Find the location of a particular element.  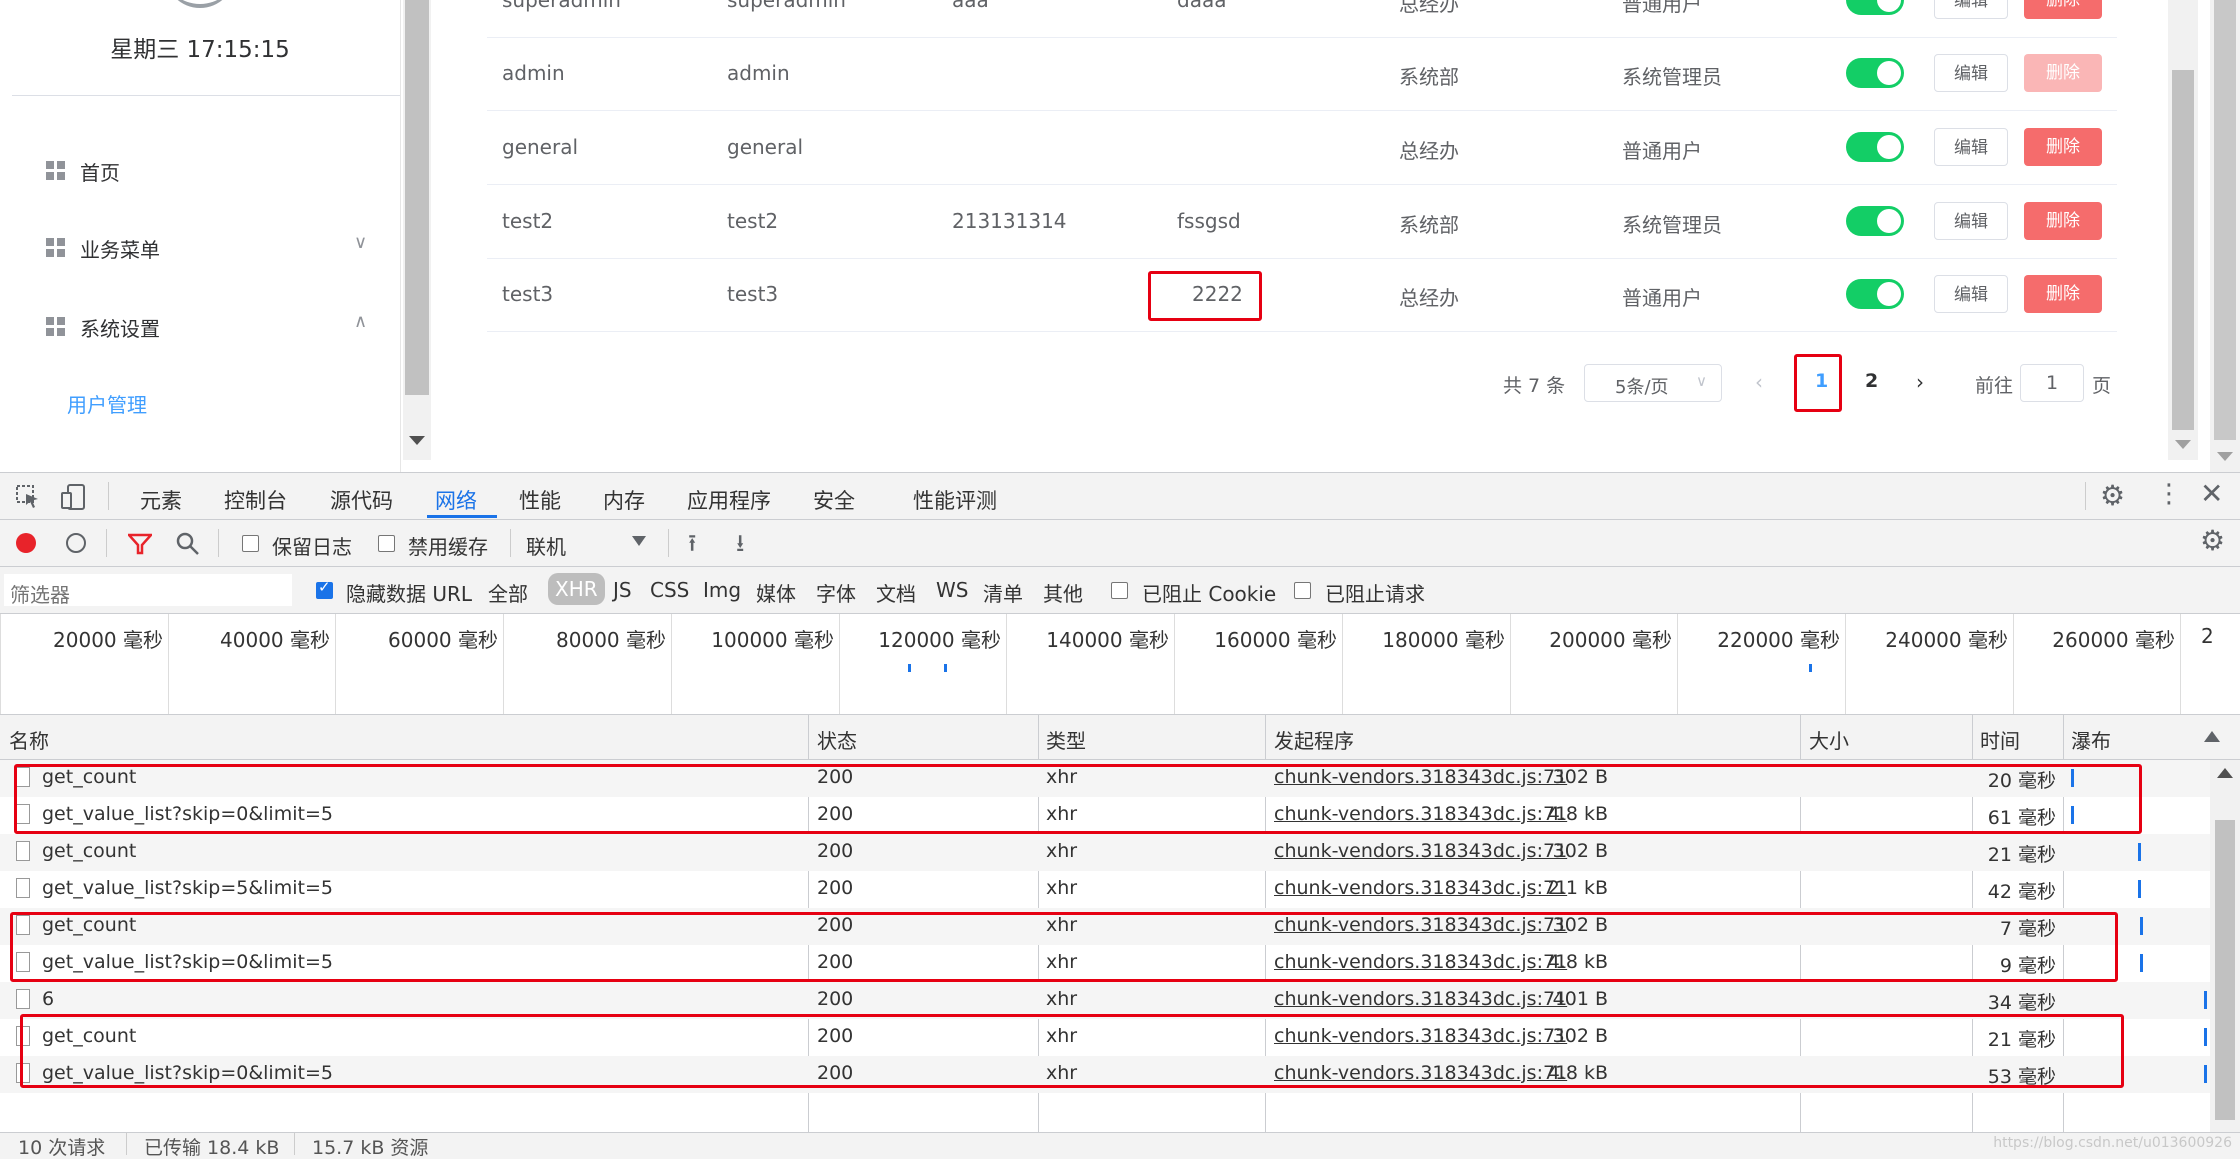

filter-type-css: CSS is located at coordinates (669, 590).